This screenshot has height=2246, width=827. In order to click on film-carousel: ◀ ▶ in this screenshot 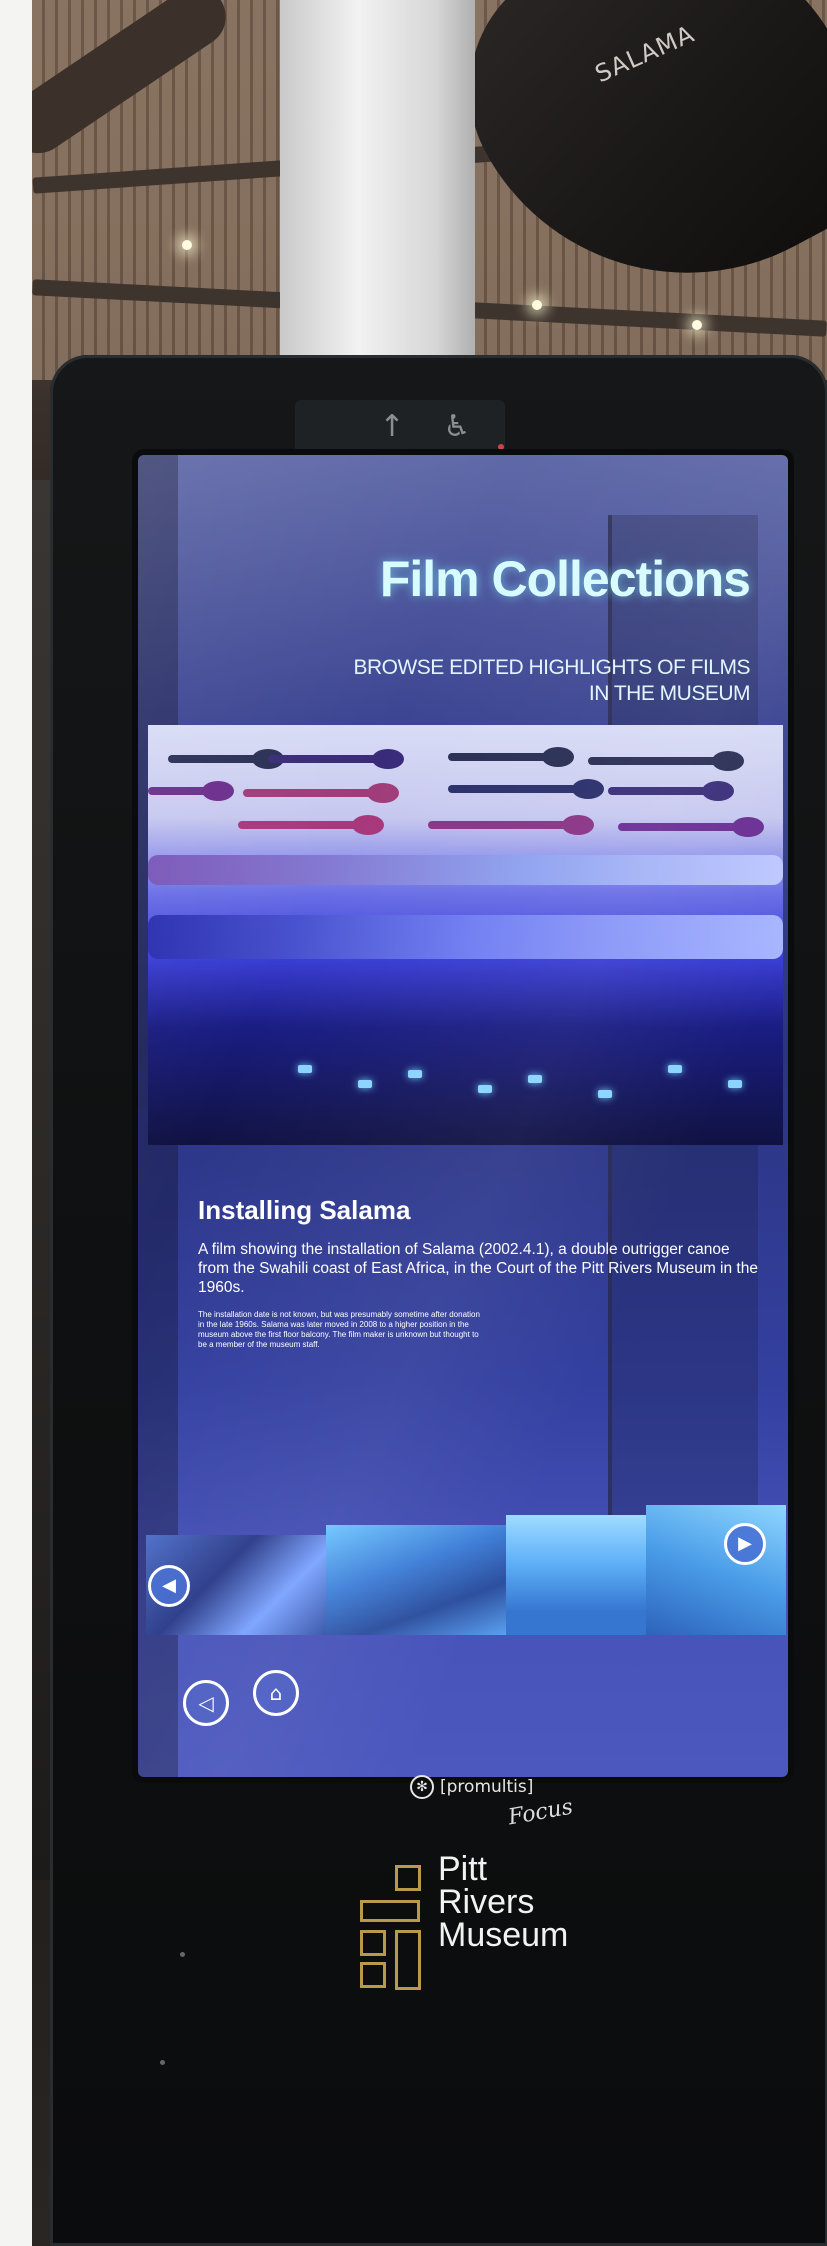, I will do `click(466, 1570)`.